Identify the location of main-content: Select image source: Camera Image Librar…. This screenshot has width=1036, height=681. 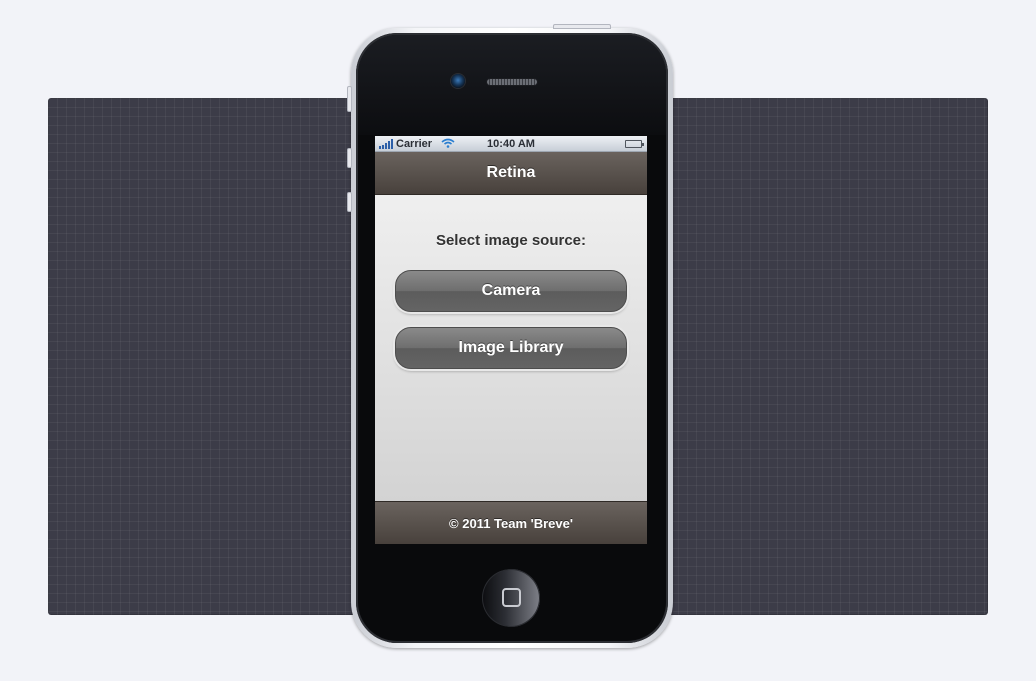
(511, 348).